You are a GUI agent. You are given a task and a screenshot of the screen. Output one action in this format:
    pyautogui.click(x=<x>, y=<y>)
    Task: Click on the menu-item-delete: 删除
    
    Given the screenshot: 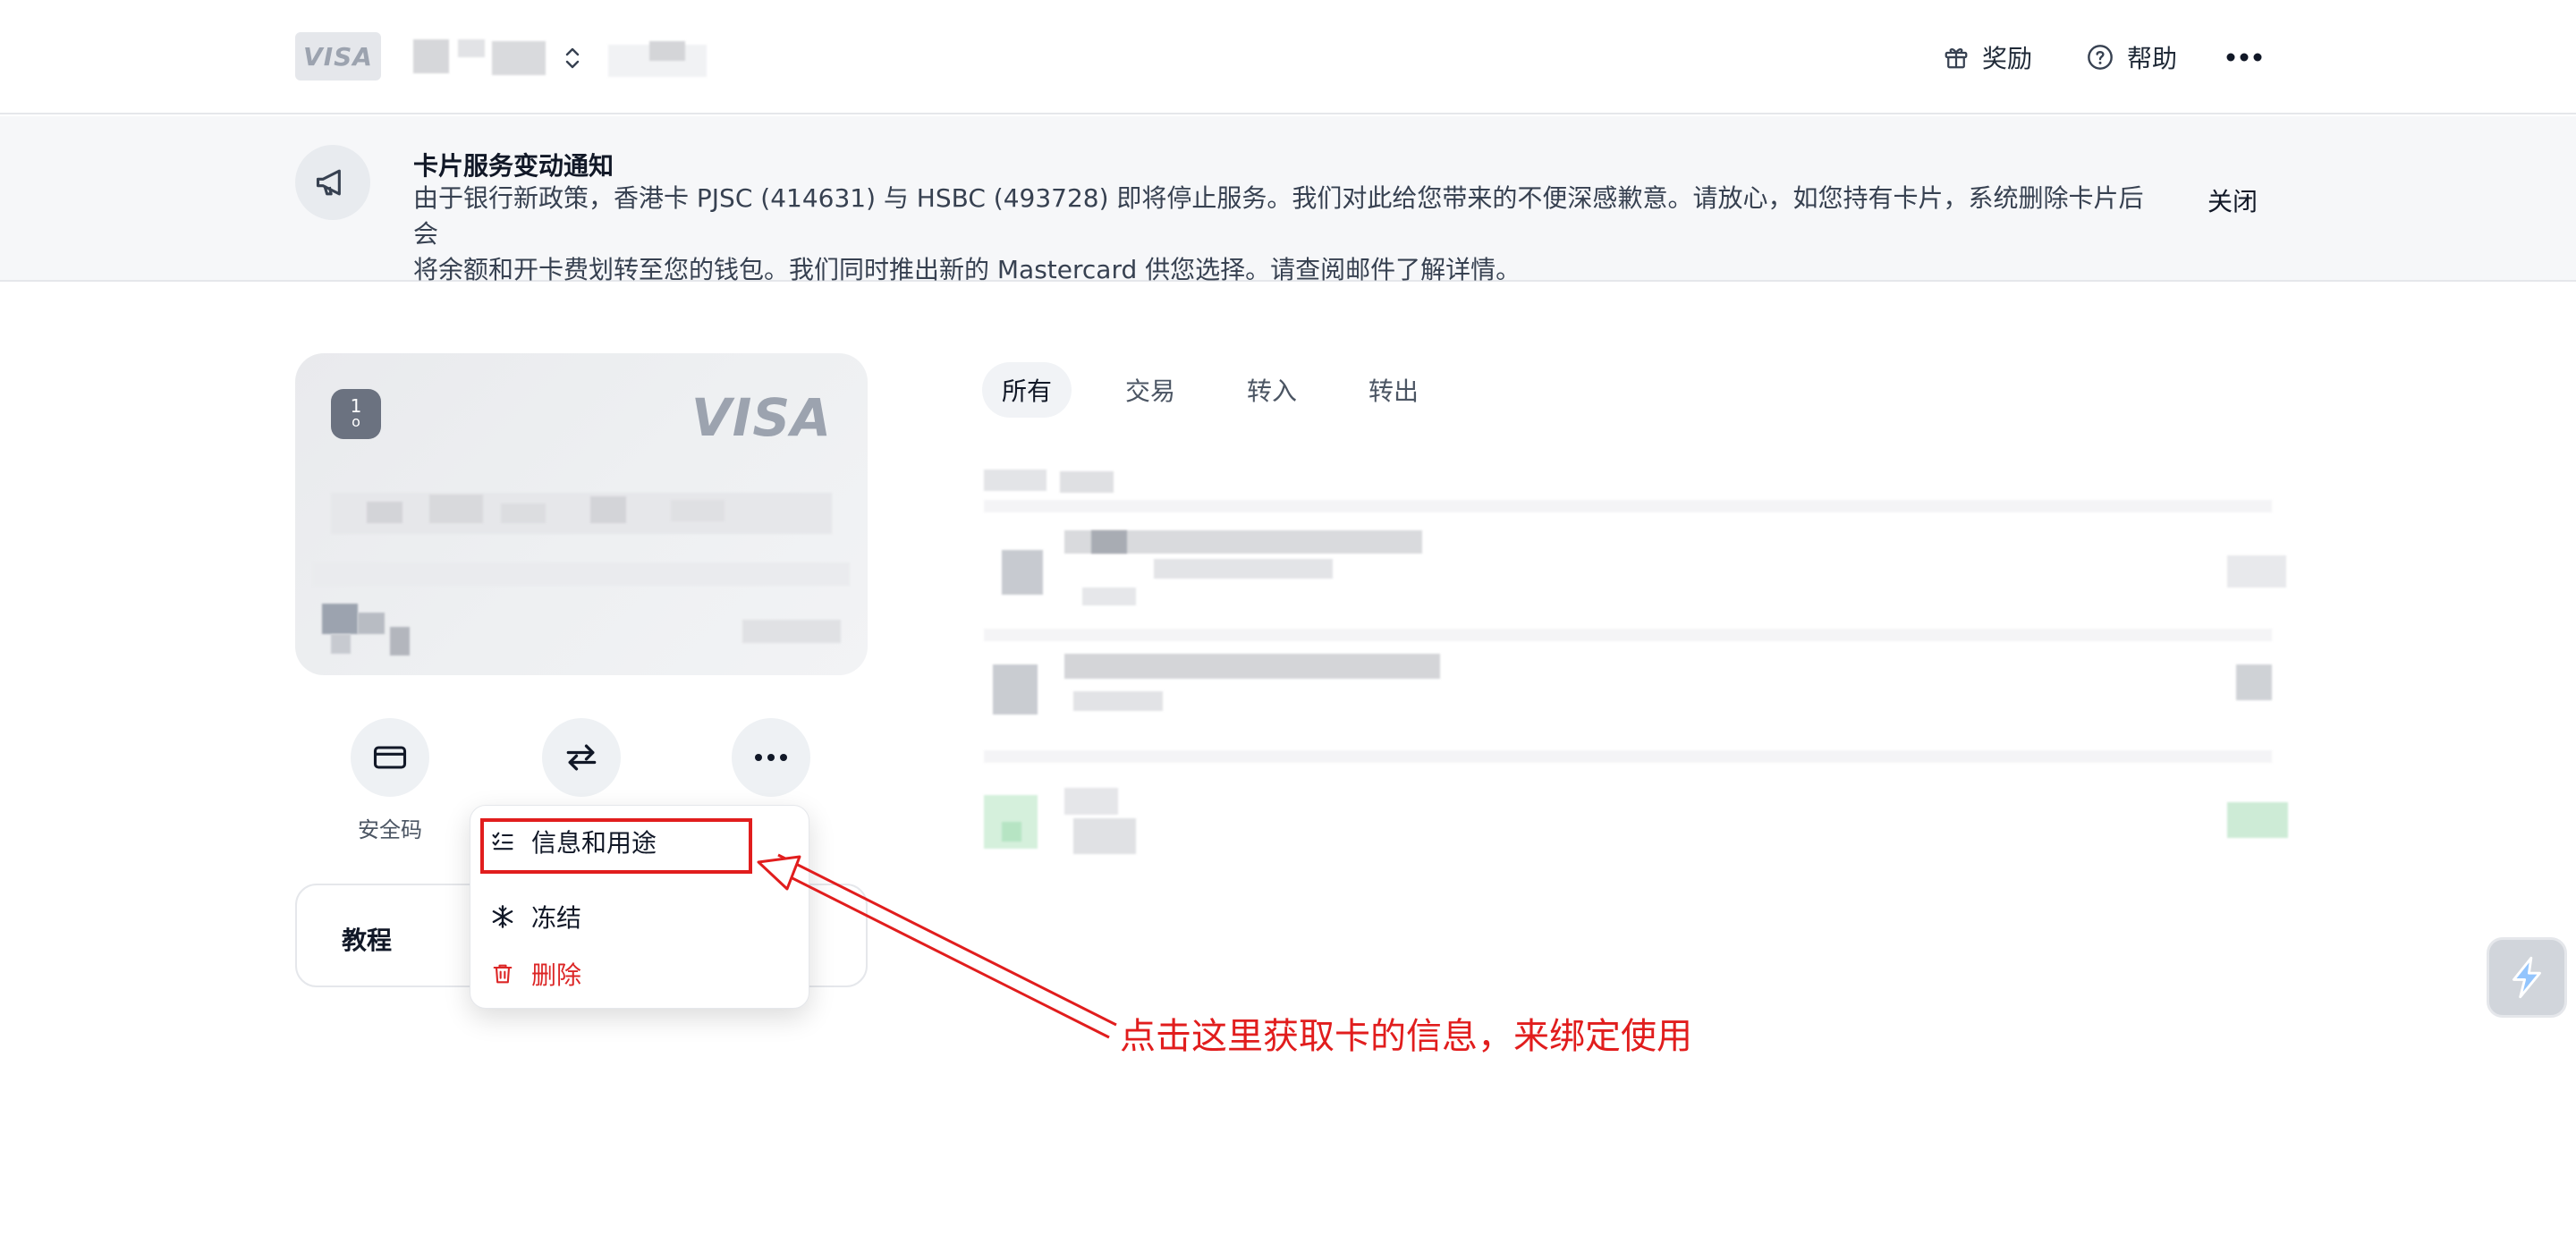 What is the action you would take?
    pyautogui.click(x=535, y=974)
    